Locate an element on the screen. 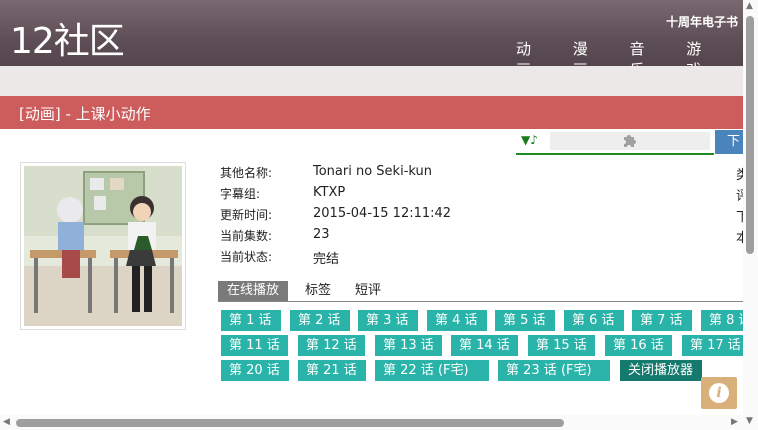  info-button: i is located at coordinates (719, 393).